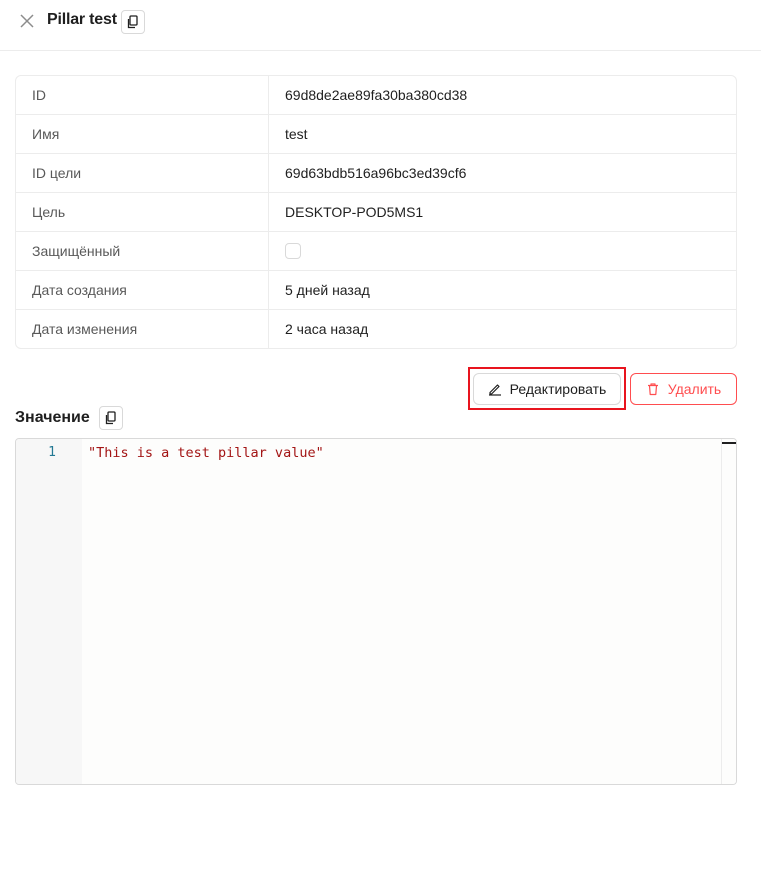 The image size is (761, 870). Describe the element at coordinates (376, 251) in the screenshot. I see `property-row-protected: Защищённый` at that location.